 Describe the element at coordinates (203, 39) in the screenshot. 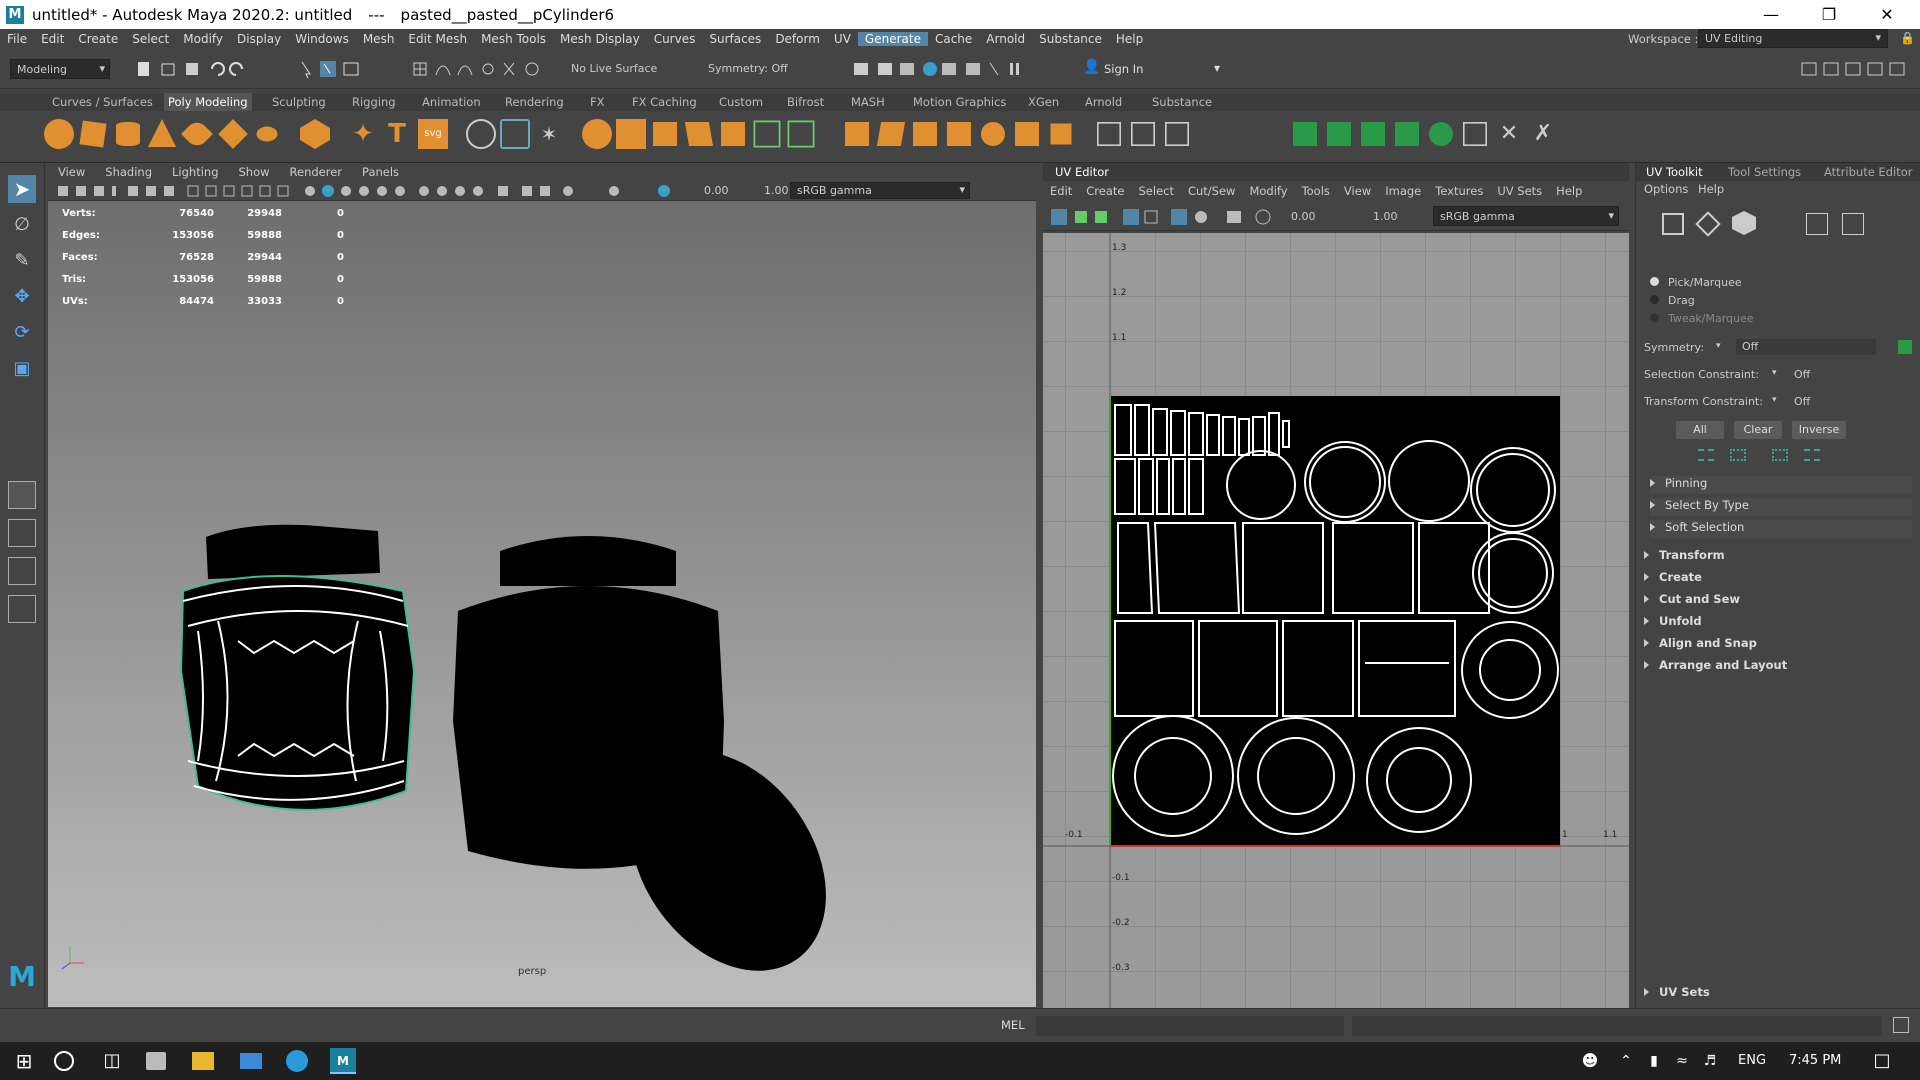

I see `menu-modify: Modify` at that location.